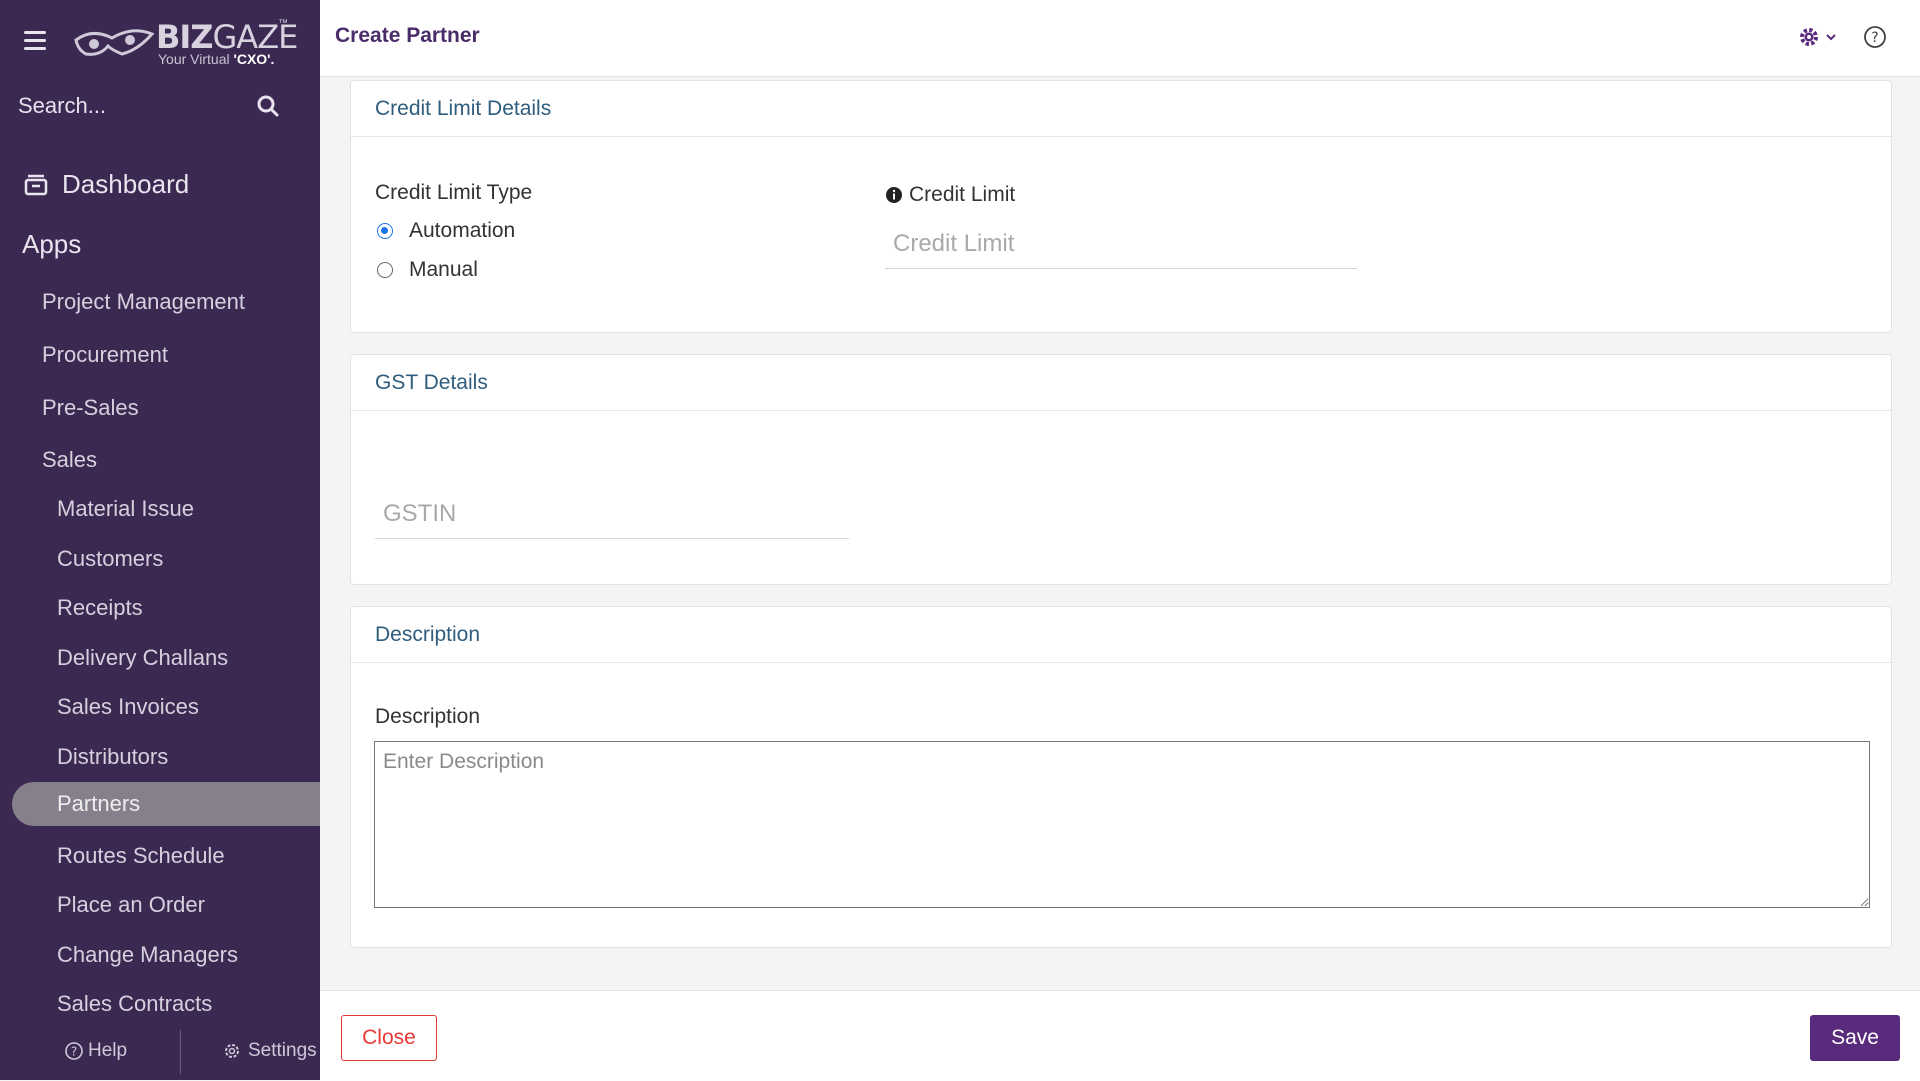  Describe the element at coordinates (282, 1050) in the screenshot. I see `settings-label: Settings` at that location.